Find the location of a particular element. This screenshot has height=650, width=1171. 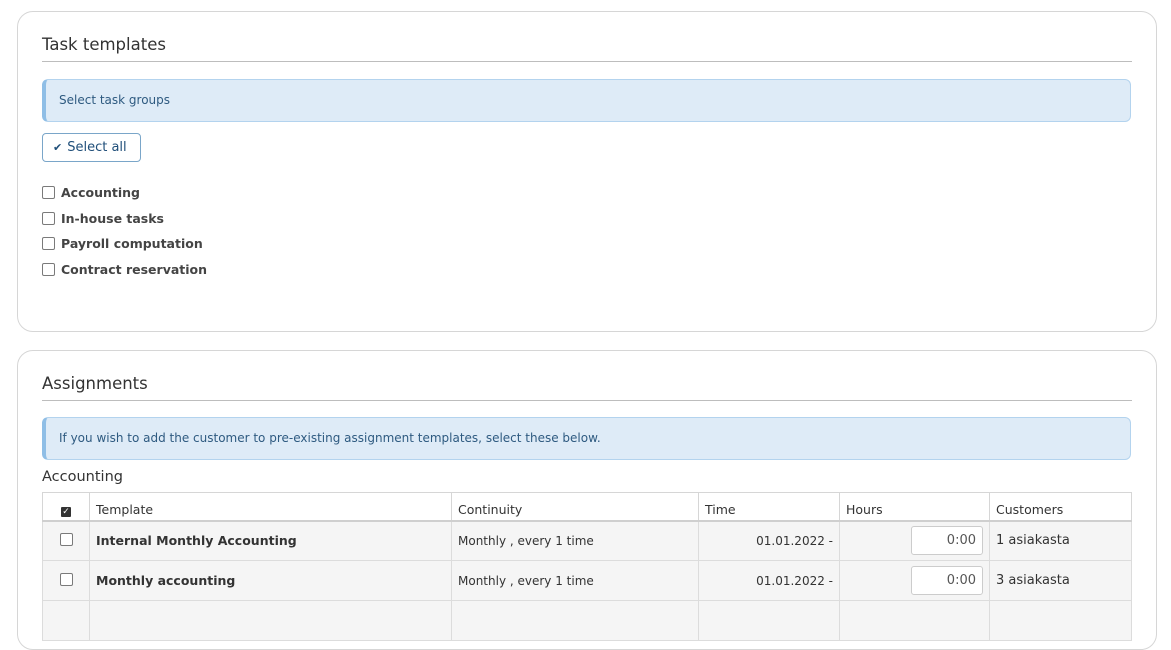

task-group-contract: Contract reservation is located at coordinates (124, 270).